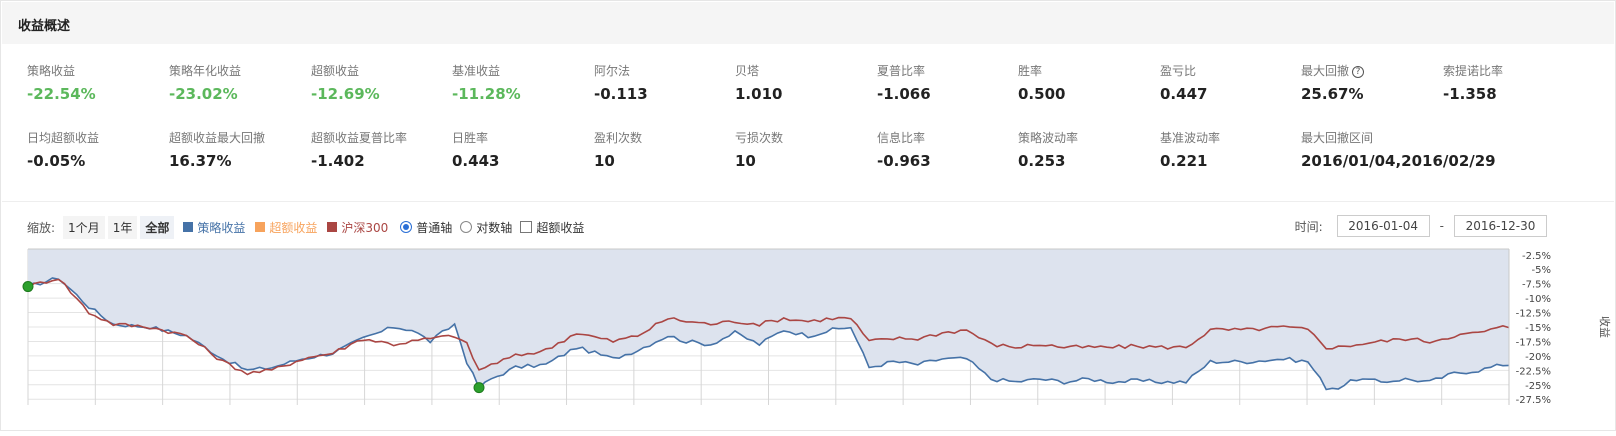 This screenshot has width=1616, height=436. I want to click on metric-label-text: 亏损次数, so click(759, 138).